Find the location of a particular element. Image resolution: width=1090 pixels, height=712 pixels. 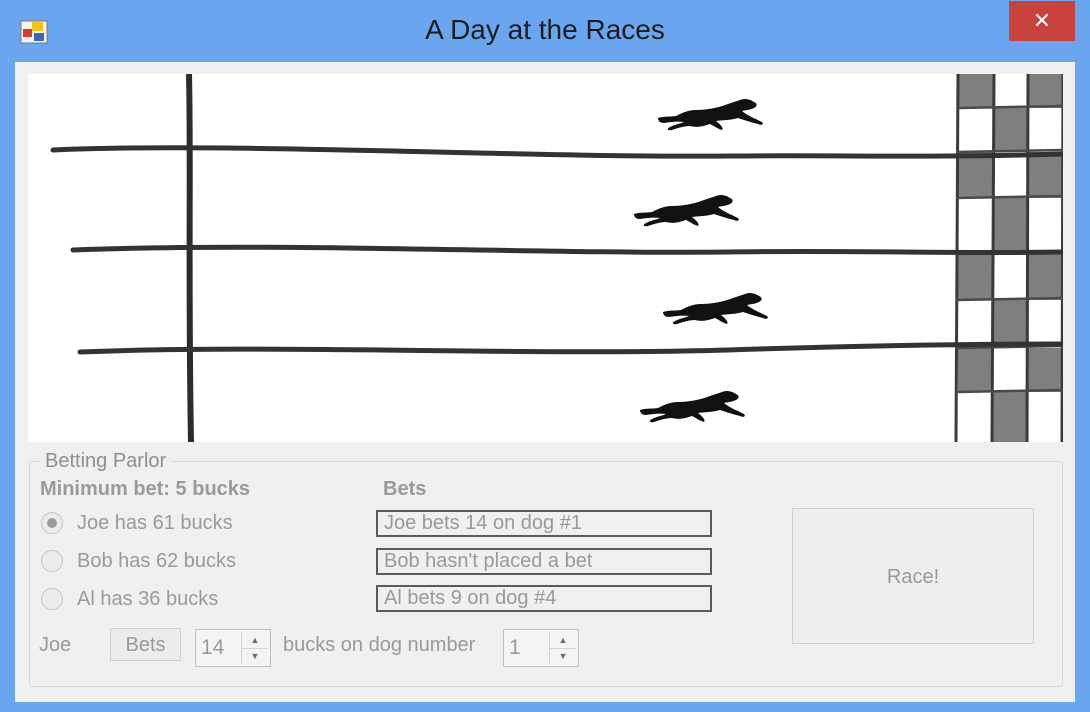

al-bet-label: Al bets 9 on dog #4 is located at coordinates (544, 598).